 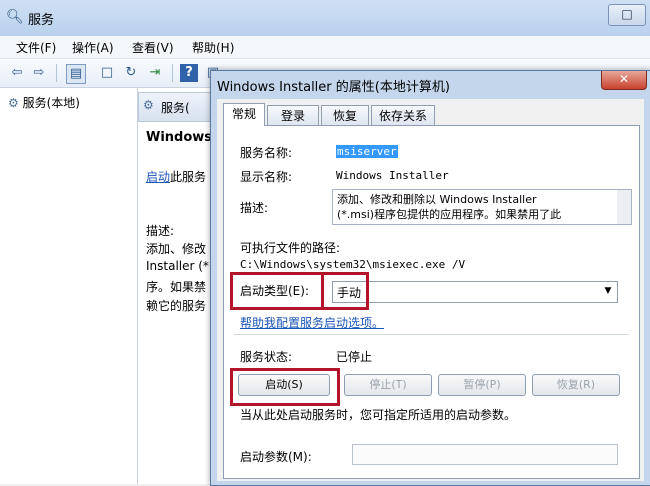 I want to click on tree-node-services-local: ⚙ 服务(本地), so click(x=44, y=102).